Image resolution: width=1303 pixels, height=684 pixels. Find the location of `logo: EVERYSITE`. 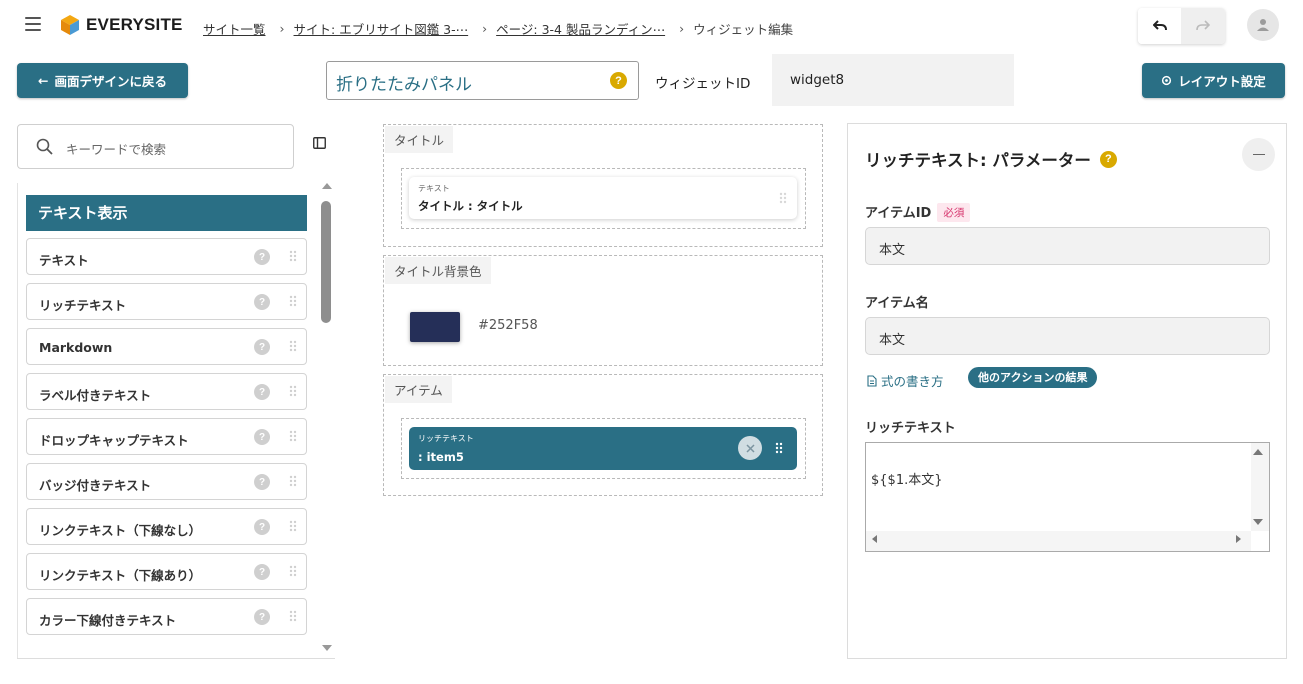

logo: EVERYSITE is located at coordinates (120, 25).